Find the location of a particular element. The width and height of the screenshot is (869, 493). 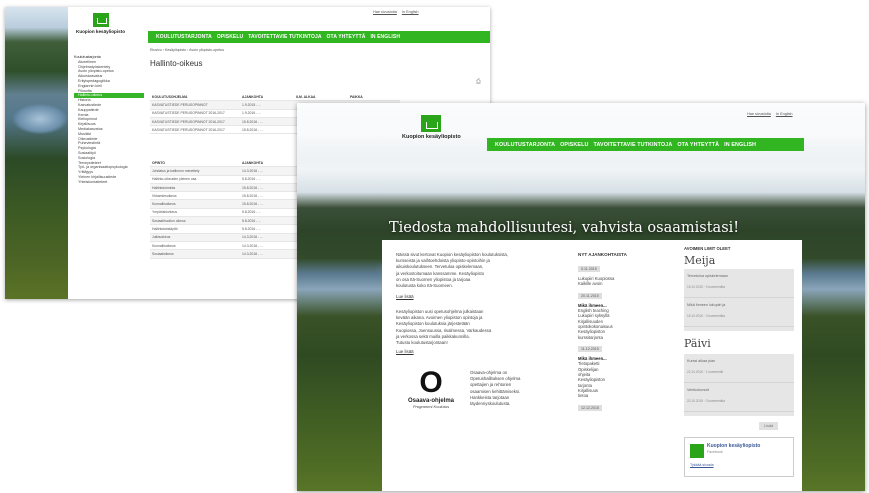

facebook-like-link: Tykkää sivusta is located at coordinates (702, 465).